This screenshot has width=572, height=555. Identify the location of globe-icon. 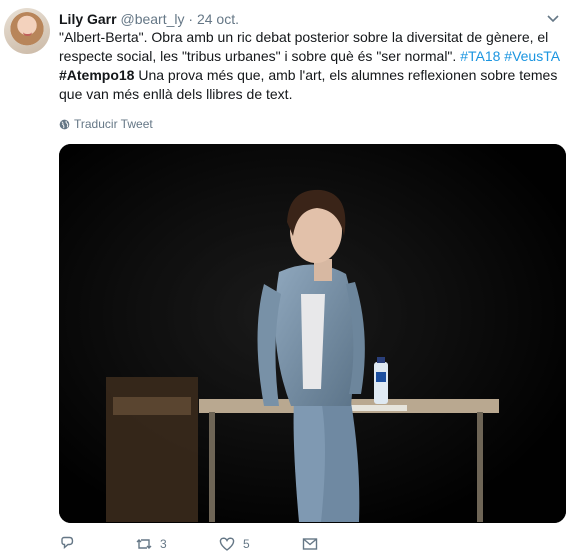
(64, 124).